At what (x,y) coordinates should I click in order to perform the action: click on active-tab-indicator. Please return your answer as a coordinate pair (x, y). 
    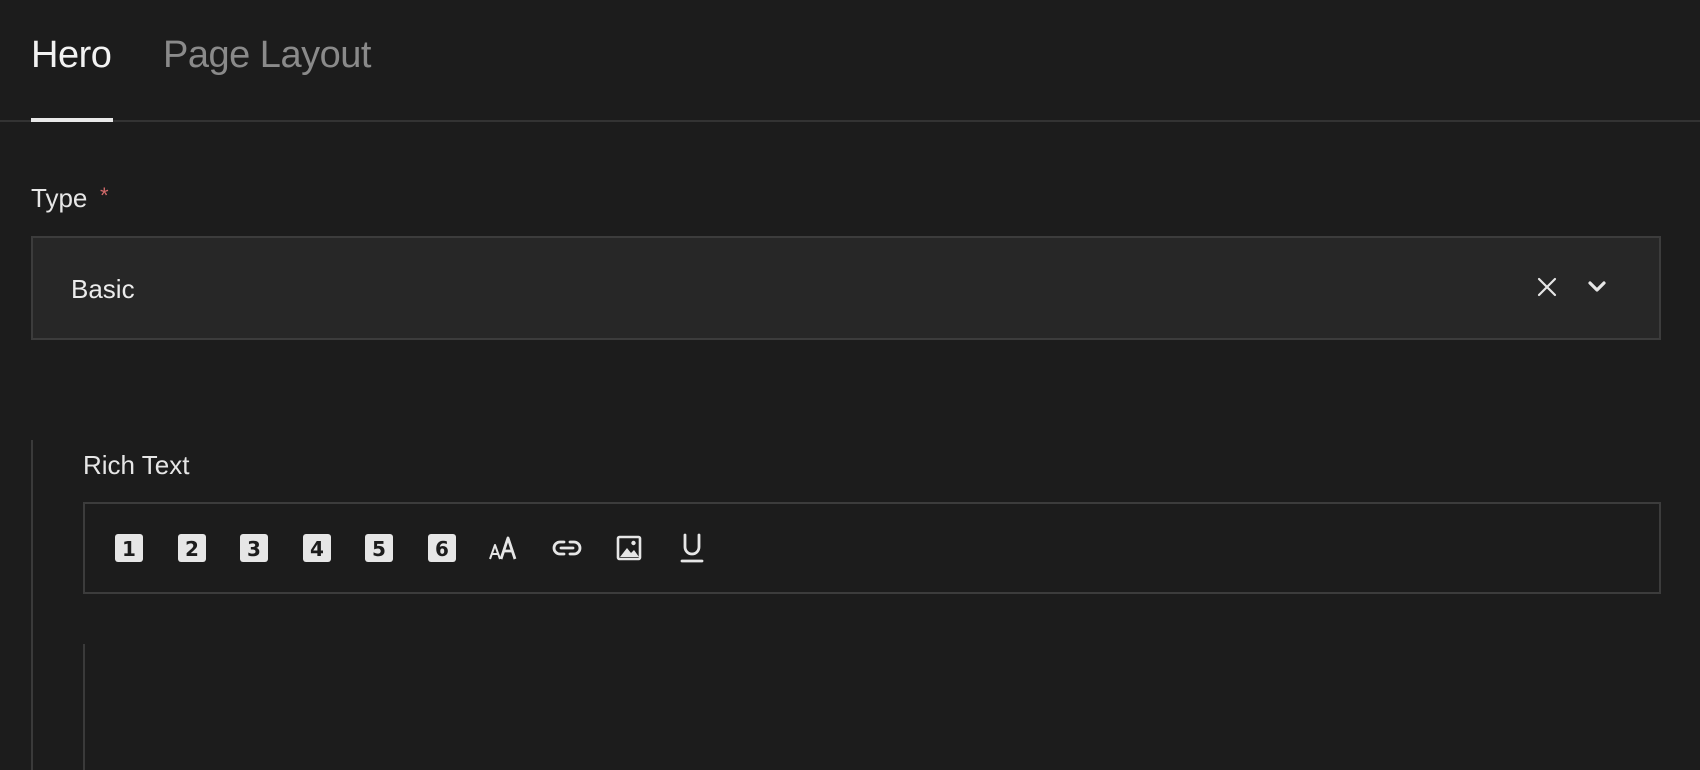
    Looking at the image, I should click on (72, 120).